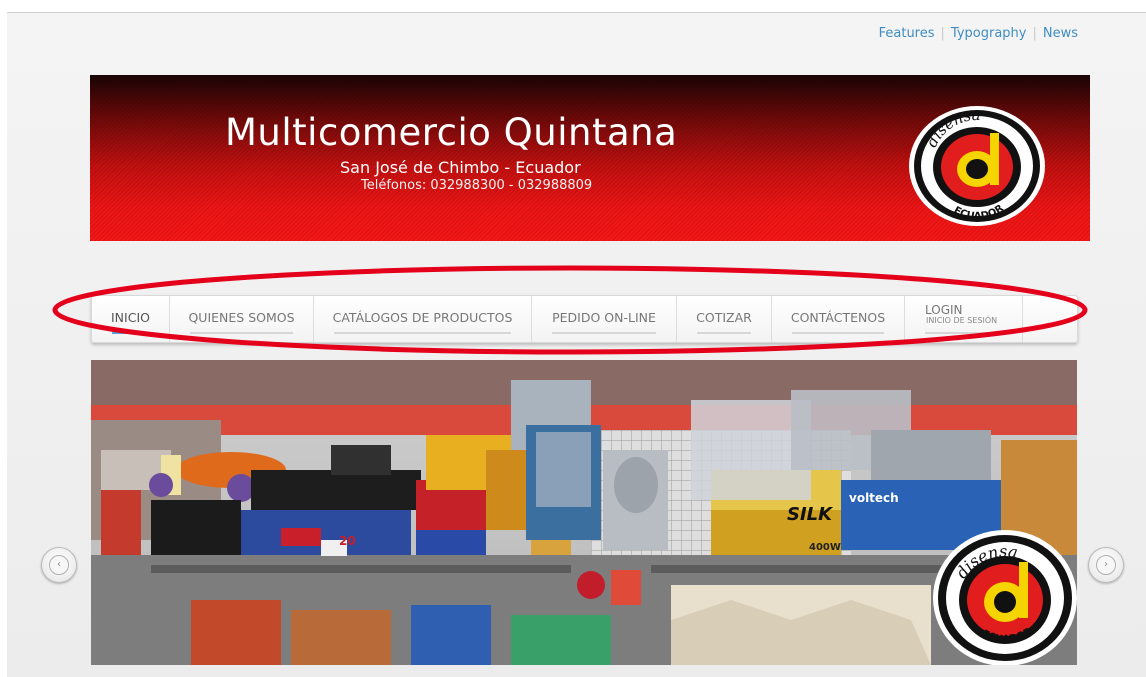 Image resolution: width=1146 pixels, height=677 pixels. I want to click on top-link-news: News, so click(1060, 33).